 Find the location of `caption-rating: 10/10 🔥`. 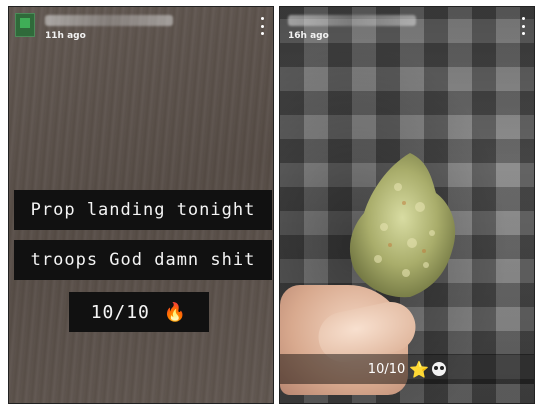

caption-rating: 10/10 🔥 is located at coordinates (139, 312).